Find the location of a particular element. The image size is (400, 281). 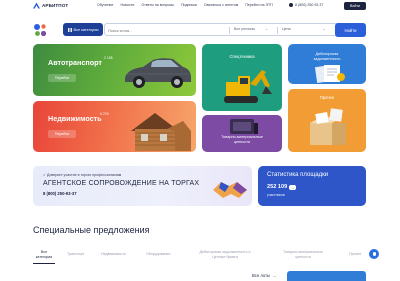

card-title: Недвижимость is located at coordinates (75, 118).